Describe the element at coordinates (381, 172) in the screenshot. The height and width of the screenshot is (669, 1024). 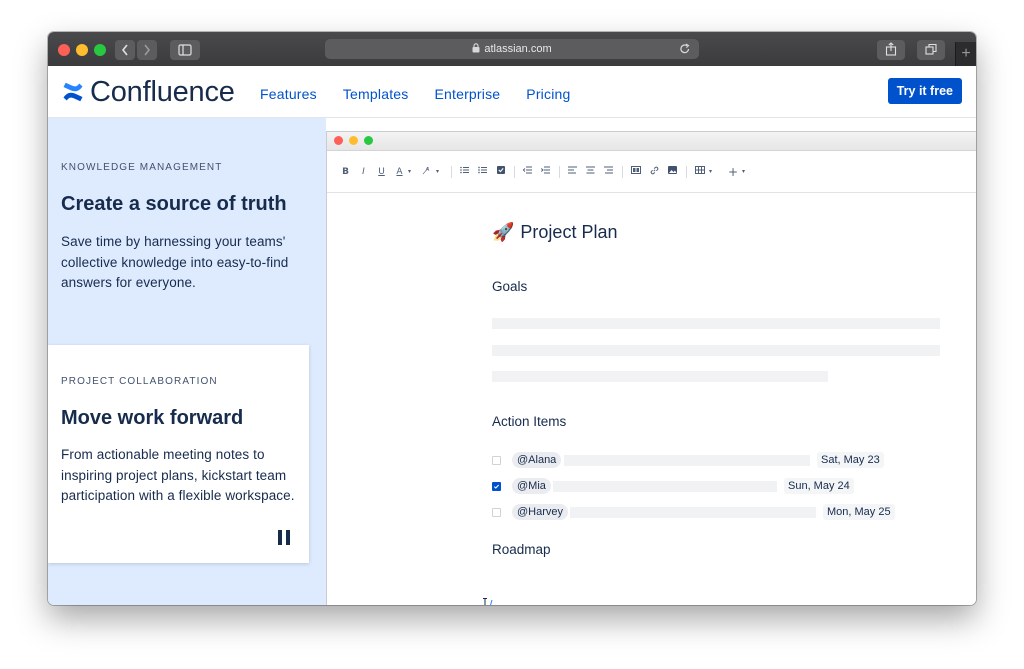
I see `underline-button: U` at that location.